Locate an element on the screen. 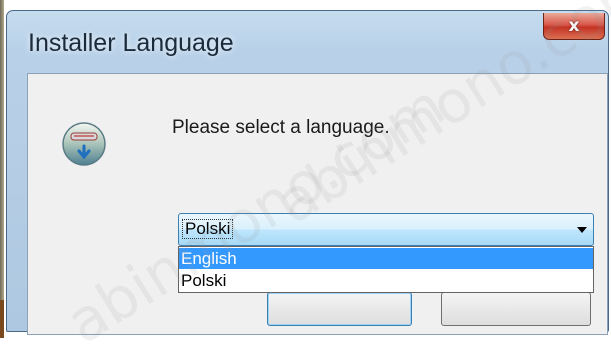 This screenshot has width=611, height=357. cancel-button is located at coordinates (516, 309).